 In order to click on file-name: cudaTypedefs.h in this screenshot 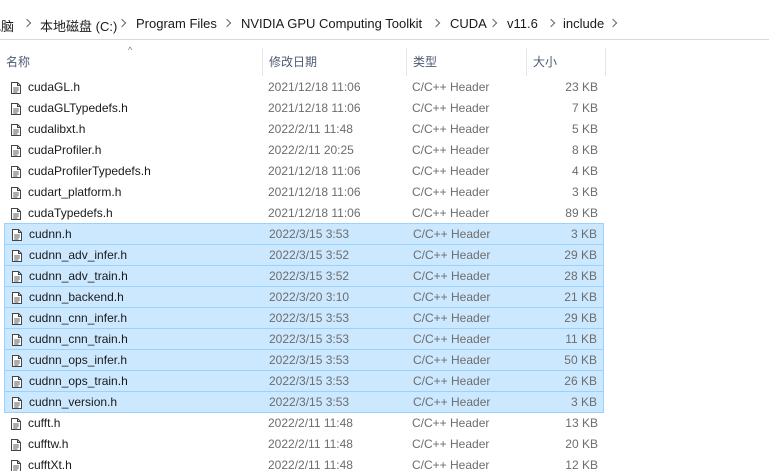, I will do `click(70, 213)`.